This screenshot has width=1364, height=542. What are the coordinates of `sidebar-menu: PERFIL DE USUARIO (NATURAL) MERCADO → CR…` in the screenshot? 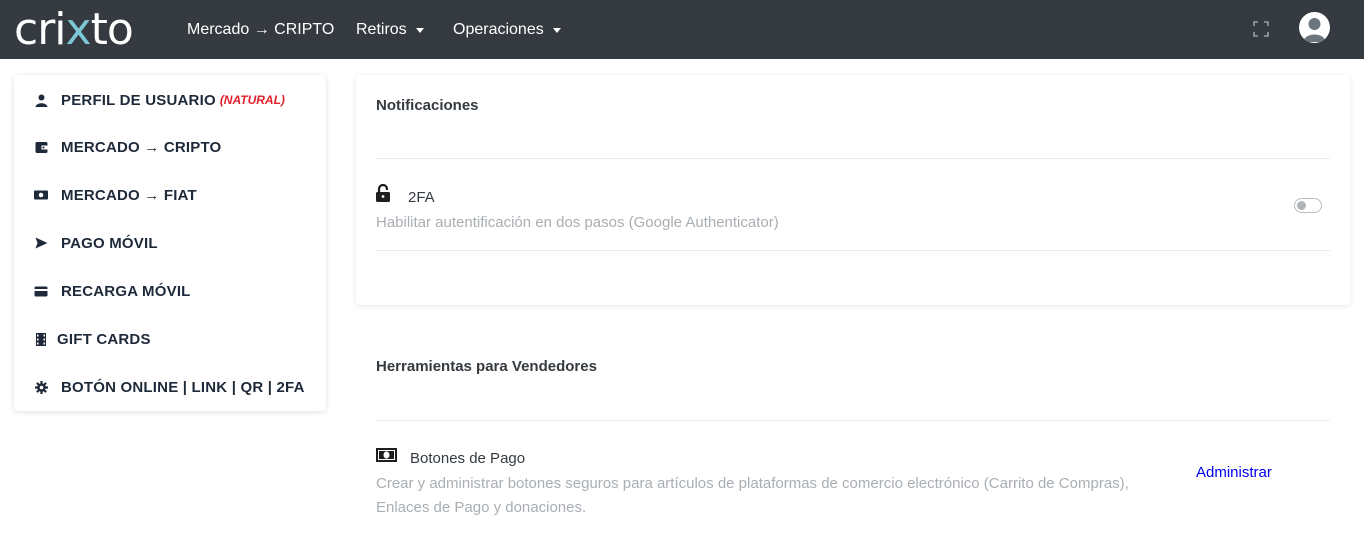 It's located at (170, 243).